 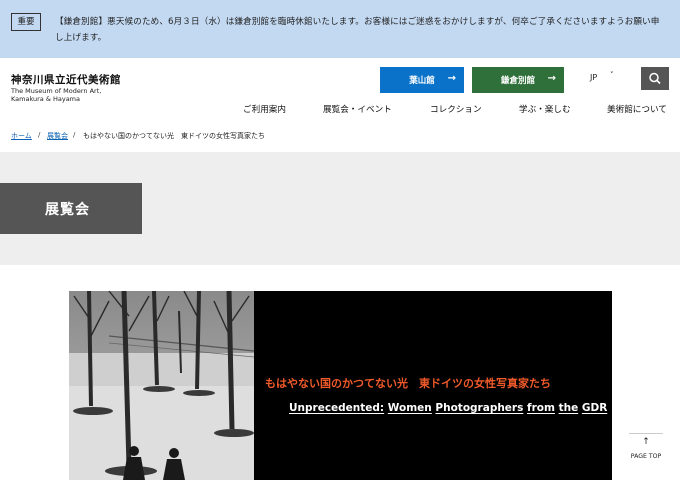 What do you see at coordinates (479, 408) in the screenshot?
I see `hero-title-en-word: Photographers` at bounding box center [479, 408].